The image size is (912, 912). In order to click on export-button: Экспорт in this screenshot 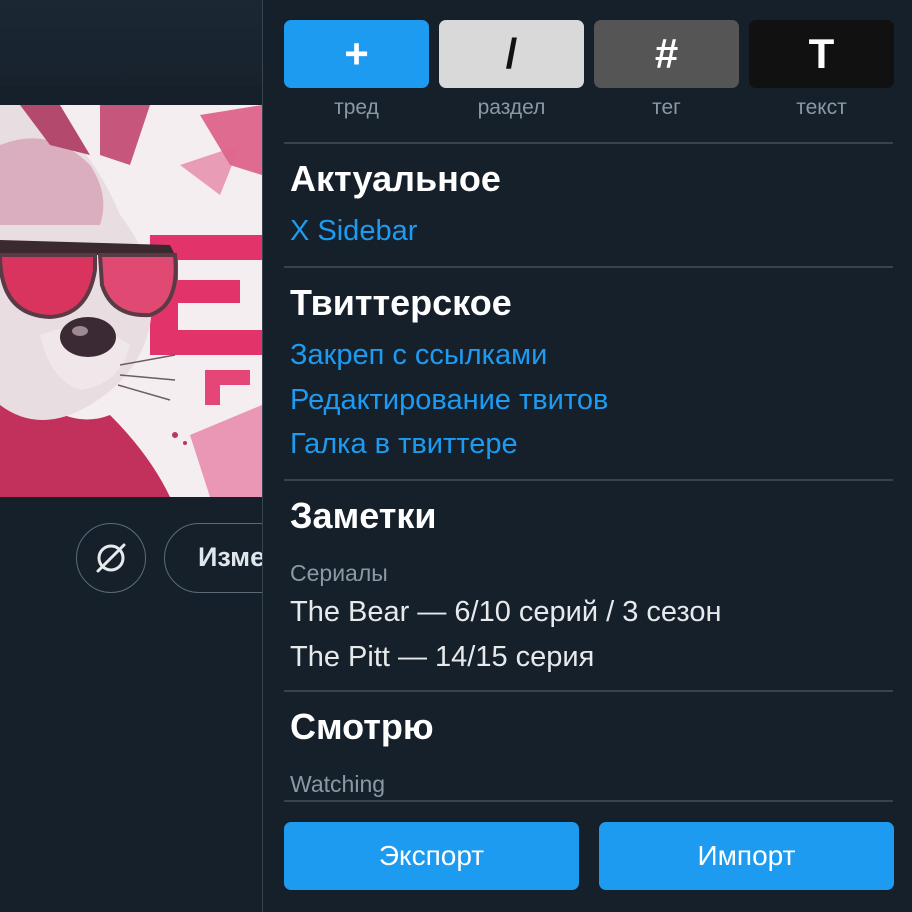, I will do `click(431, 856)`.